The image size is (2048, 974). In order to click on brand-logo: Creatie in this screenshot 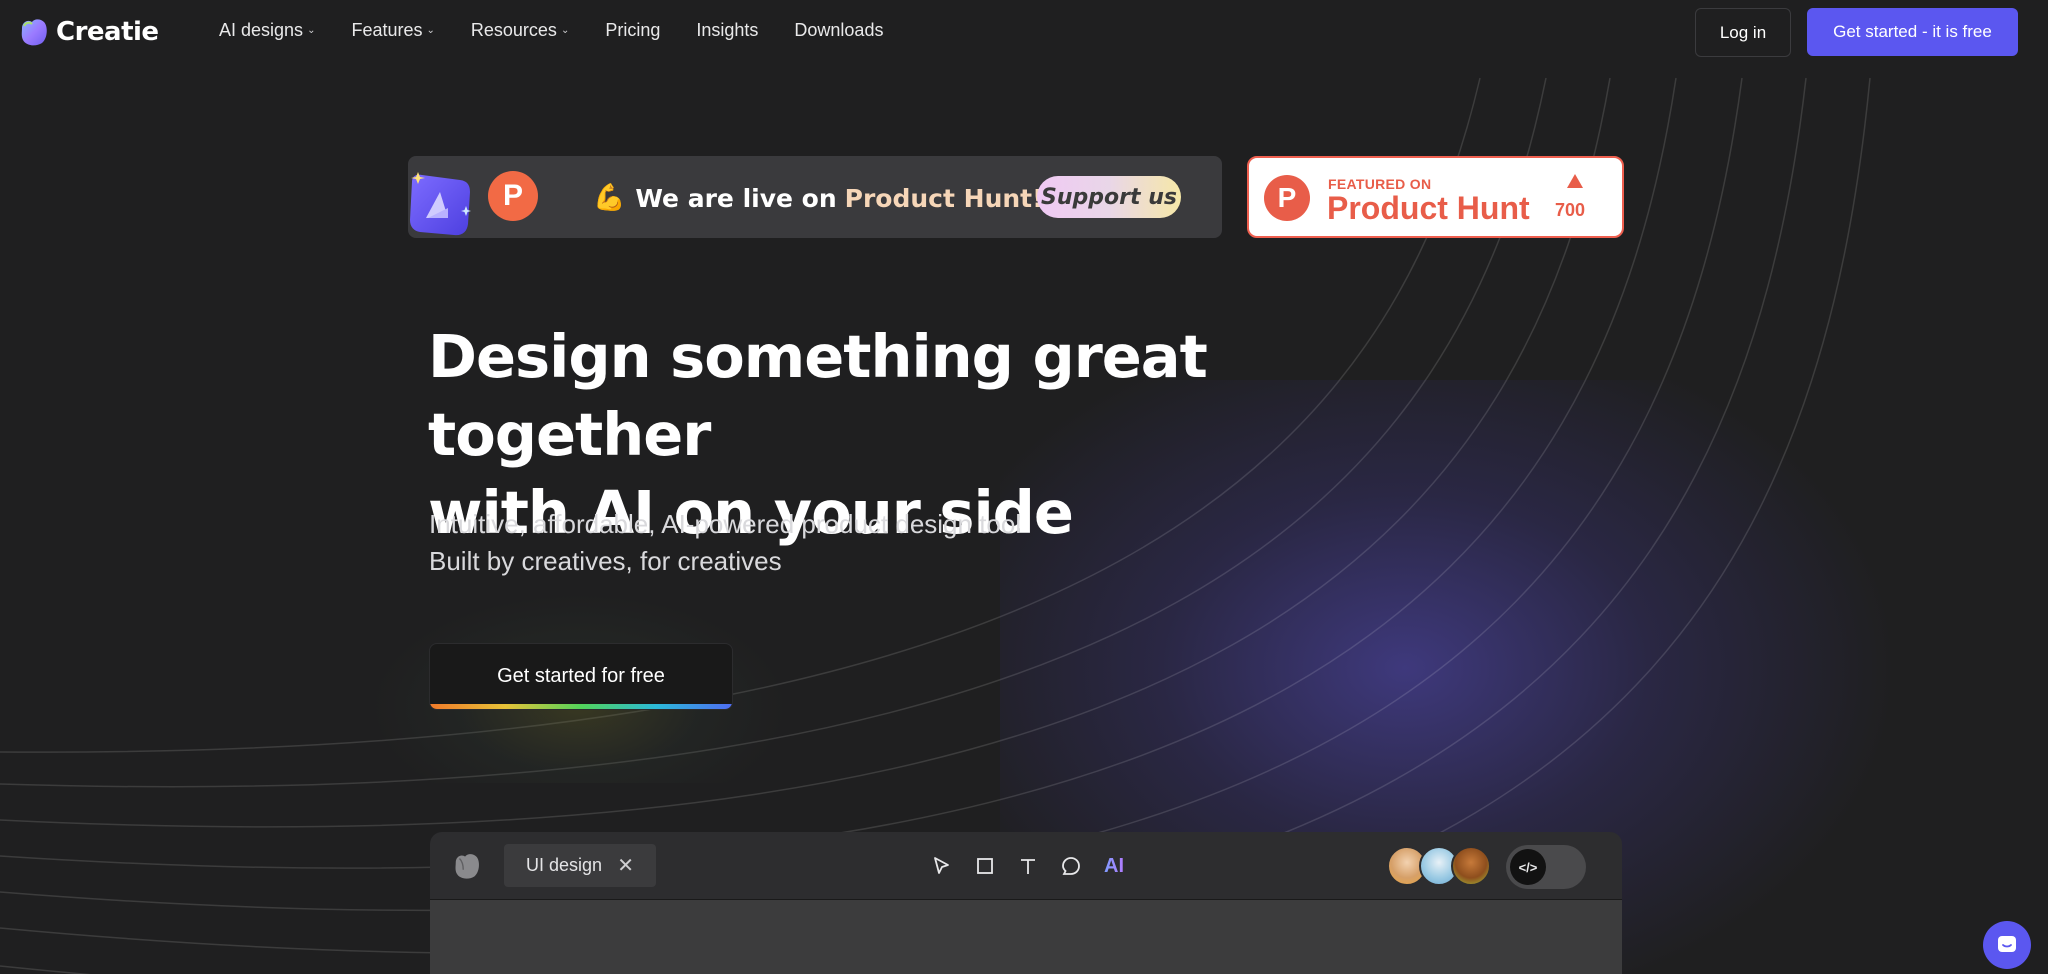, I will do `click(88, 32)`.